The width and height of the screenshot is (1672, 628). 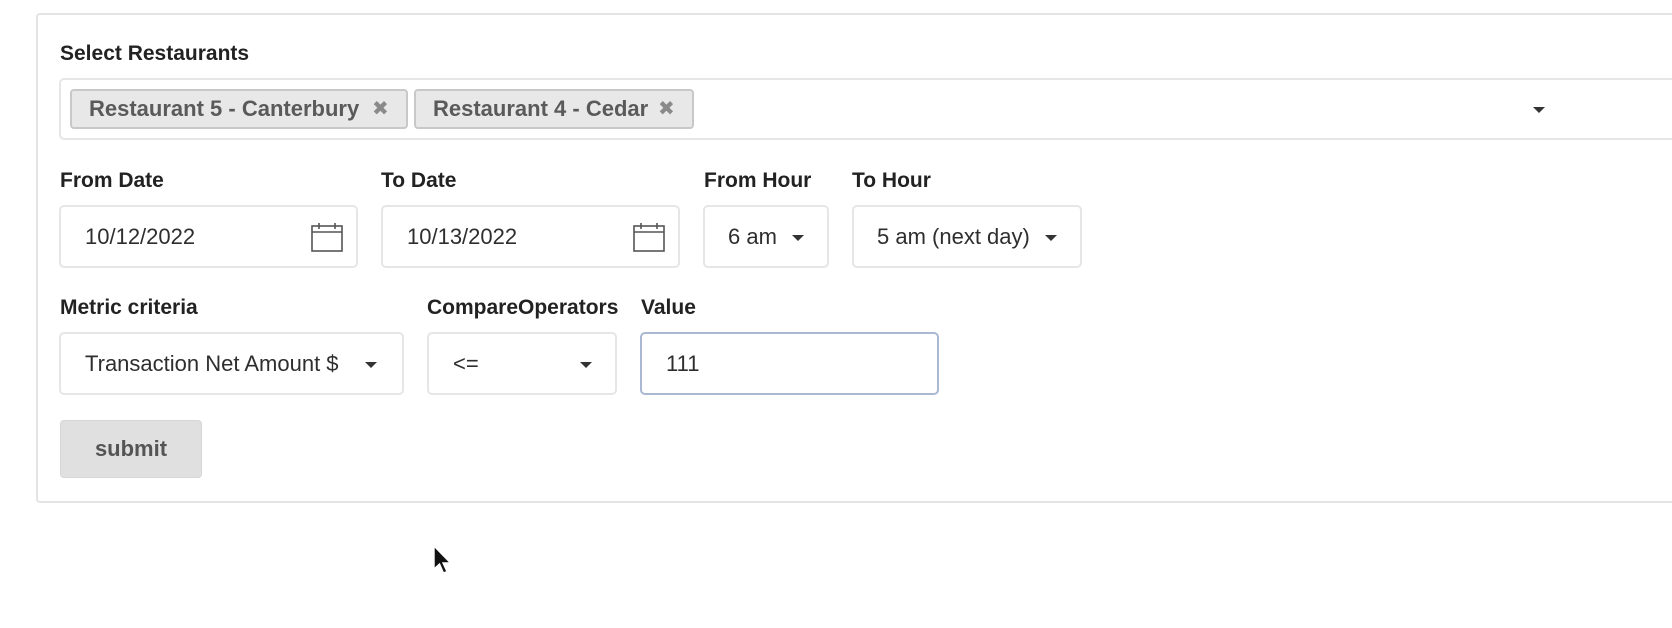 What do you see at coordinates (530, 236) in the screenshot?
I see `to-date-field: 10/13/2022` at bounding box center [530, 236].